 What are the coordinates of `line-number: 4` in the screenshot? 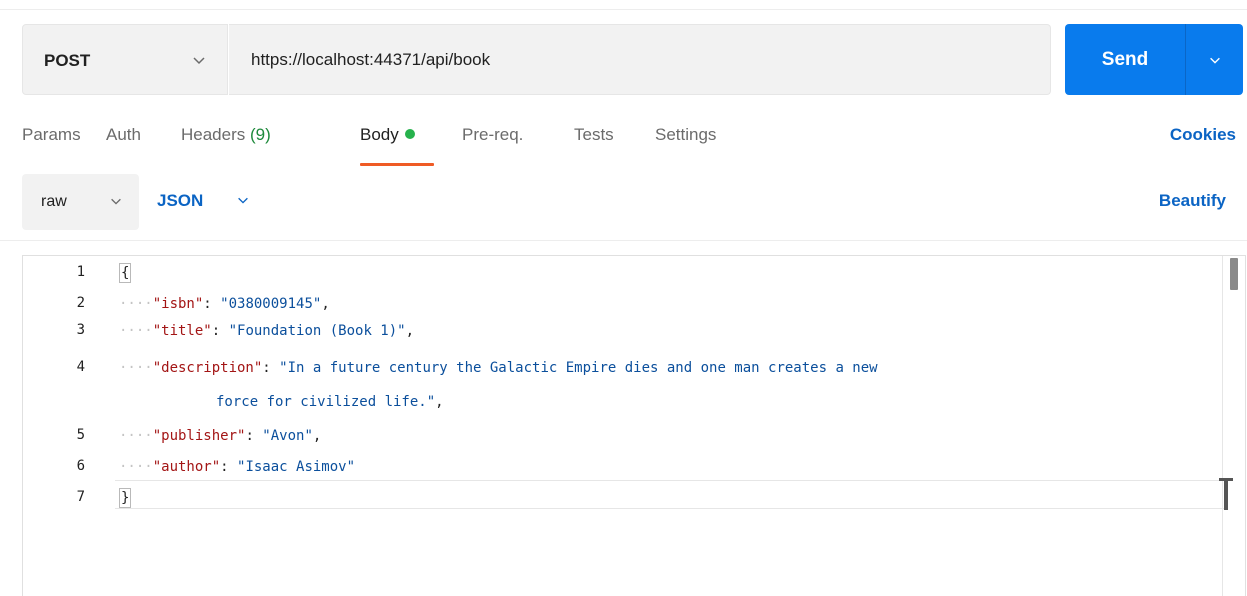 It's located at (80, 367).